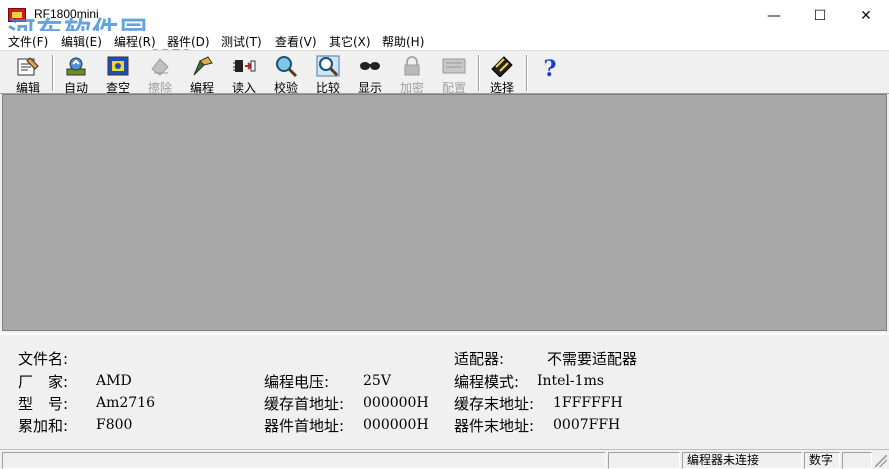 The image size is (889, 469). I want to click on device-start-value: 000000H, so click(396, 425).